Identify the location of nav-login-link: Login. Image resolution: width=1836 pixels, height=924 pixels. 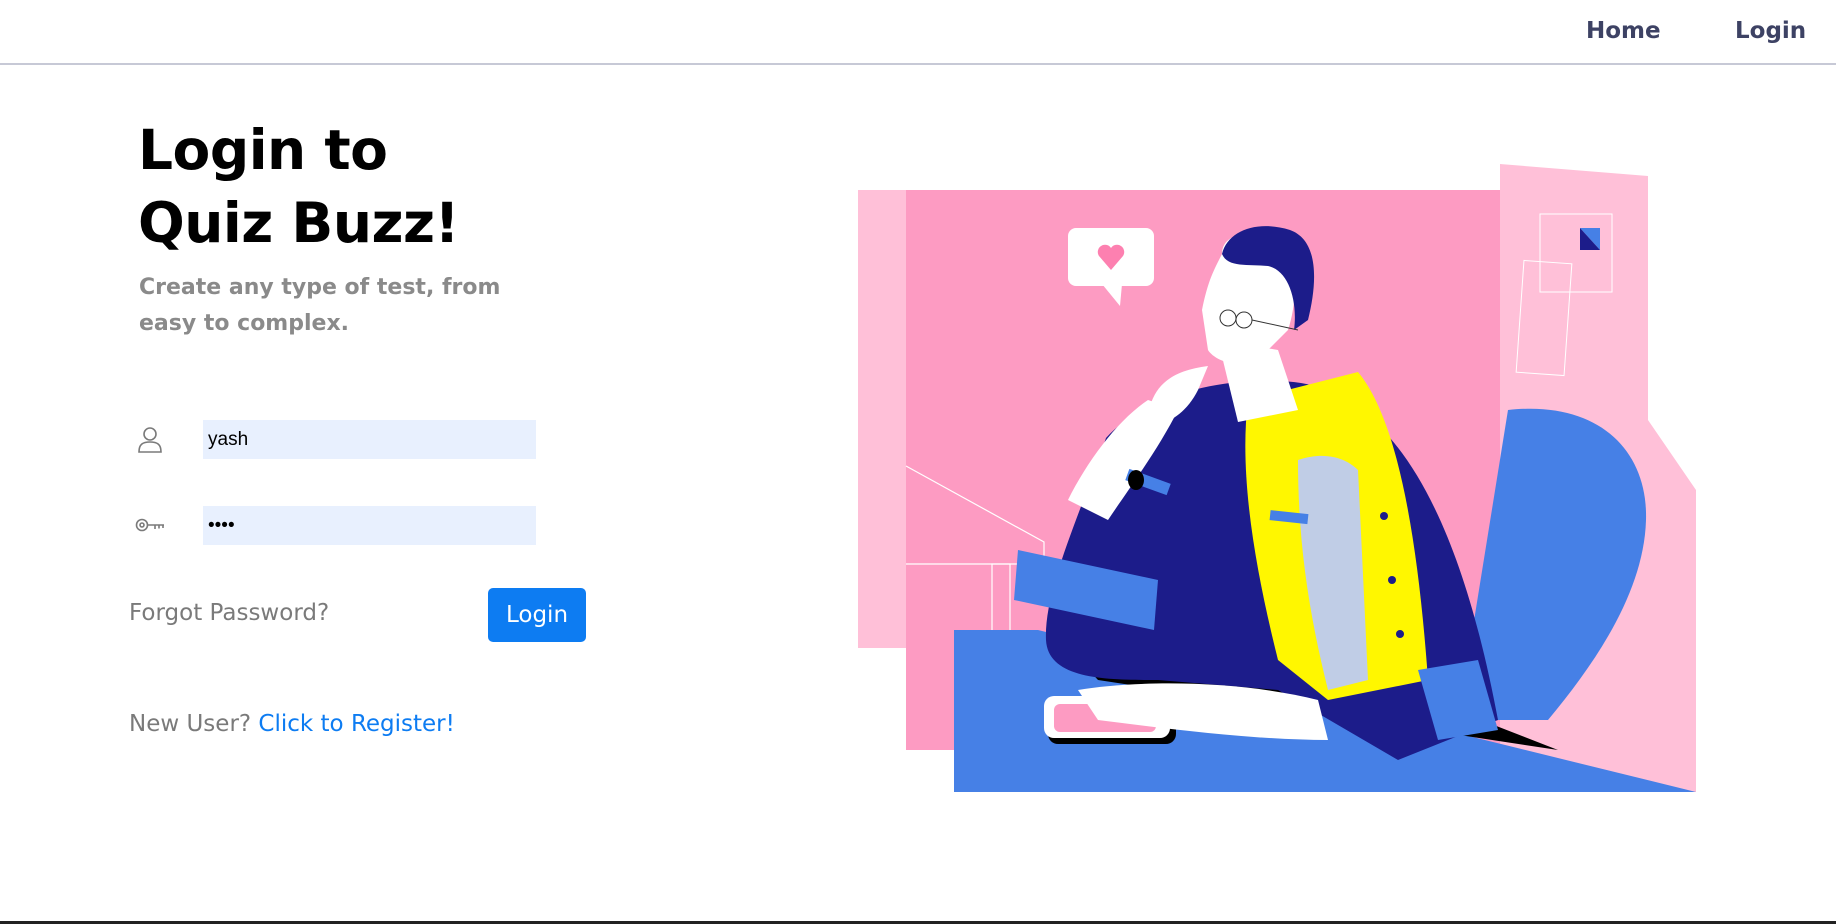
(1770, 31).